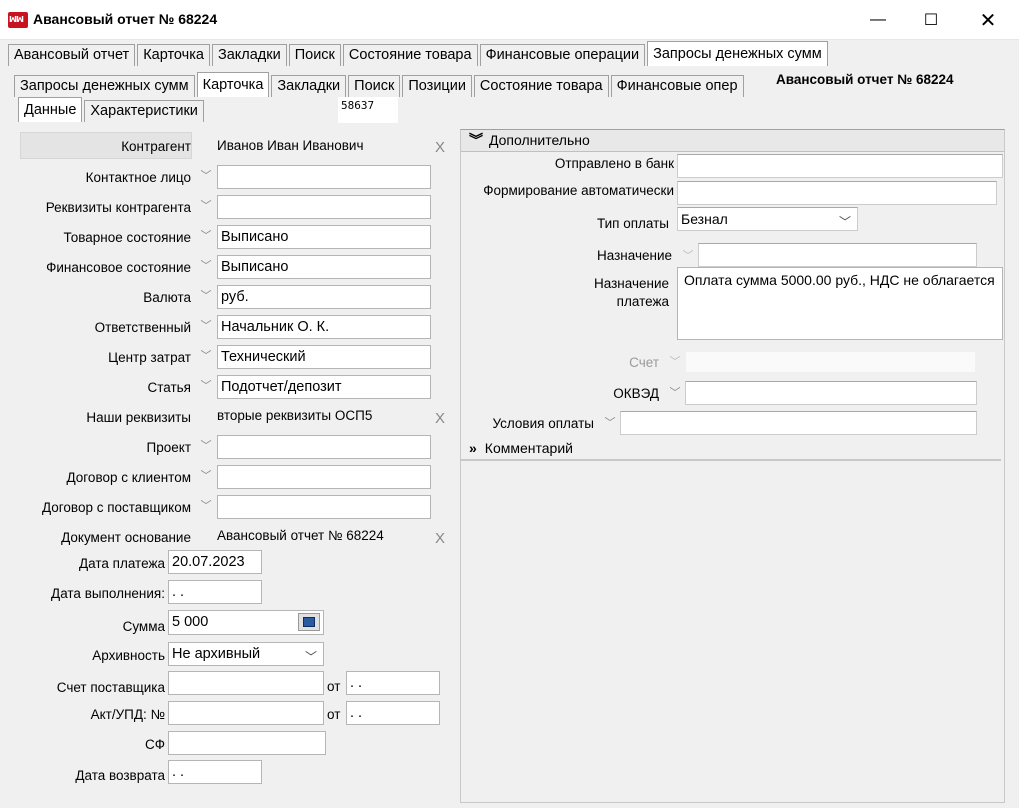 The image size is (1019, 808). What do you see at coordinates (798, 423) in the screenshot?
I see `pay-terms-field` at bounding box center [798, 423].